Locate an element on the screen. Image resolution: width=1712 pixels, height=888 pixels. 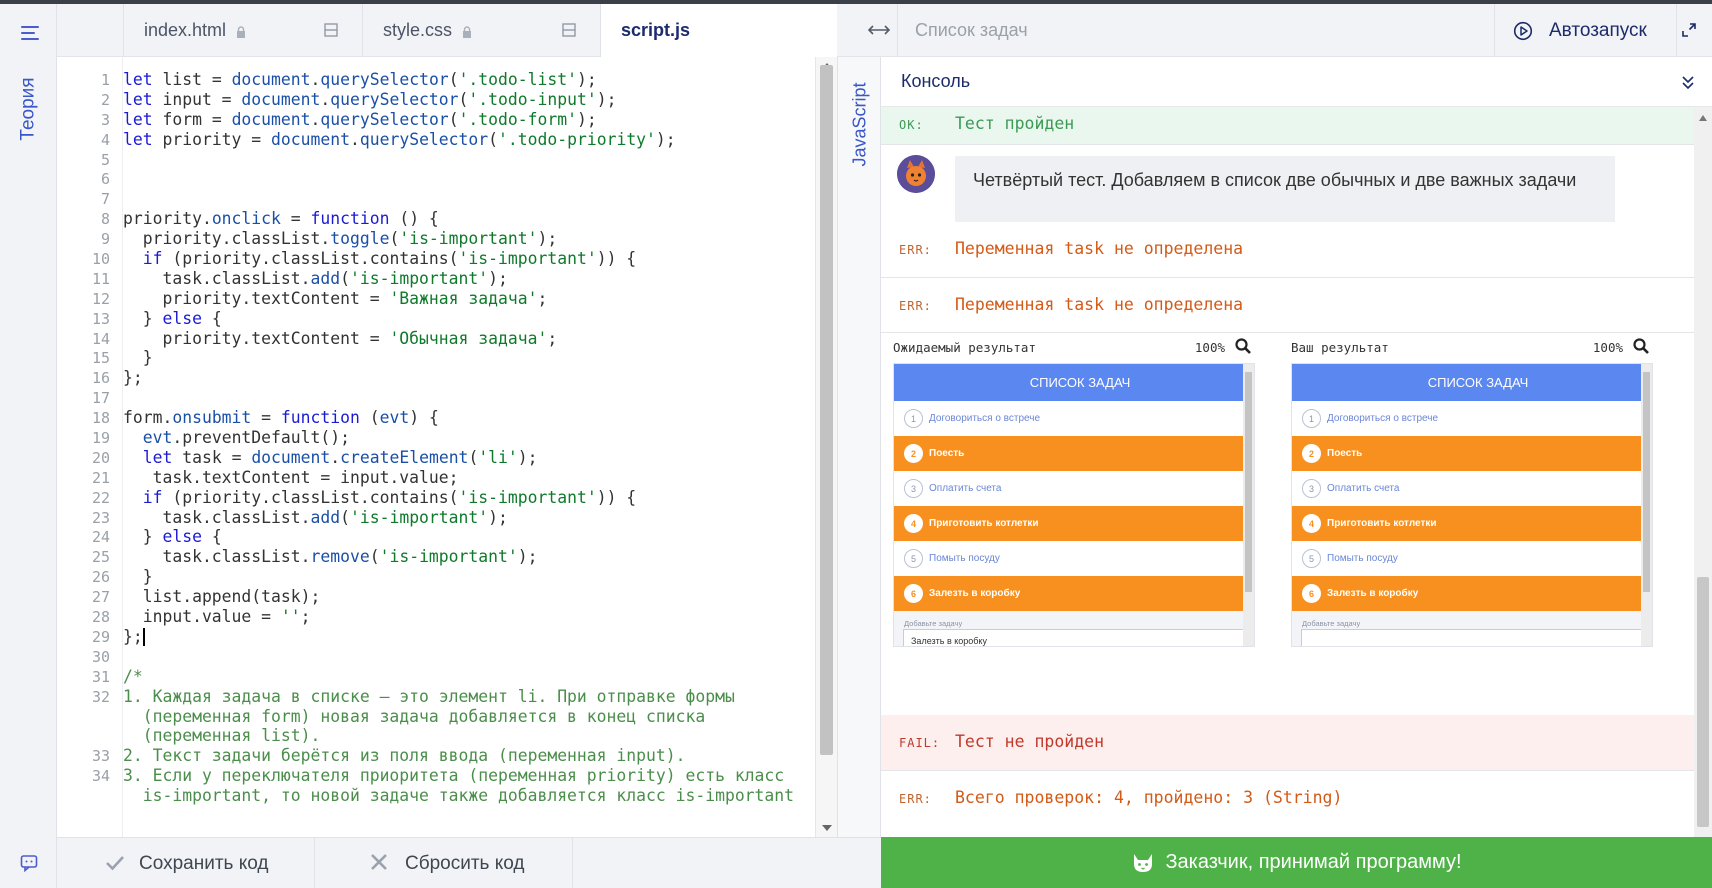
editor-tabs: index.html style.css script.js is located at coordinates (447, 30).